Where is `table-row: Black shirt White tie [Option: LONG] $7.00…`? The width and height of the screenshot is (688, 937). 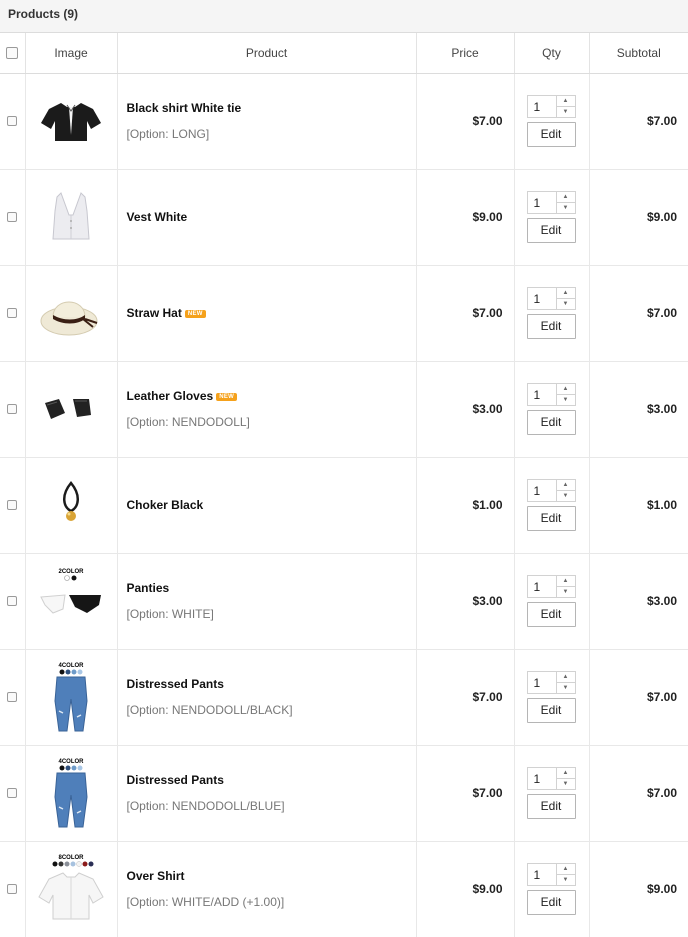
table-row: Black shirt White tie [Option: LONG] $7.00… is located at coordinates (344, 121).